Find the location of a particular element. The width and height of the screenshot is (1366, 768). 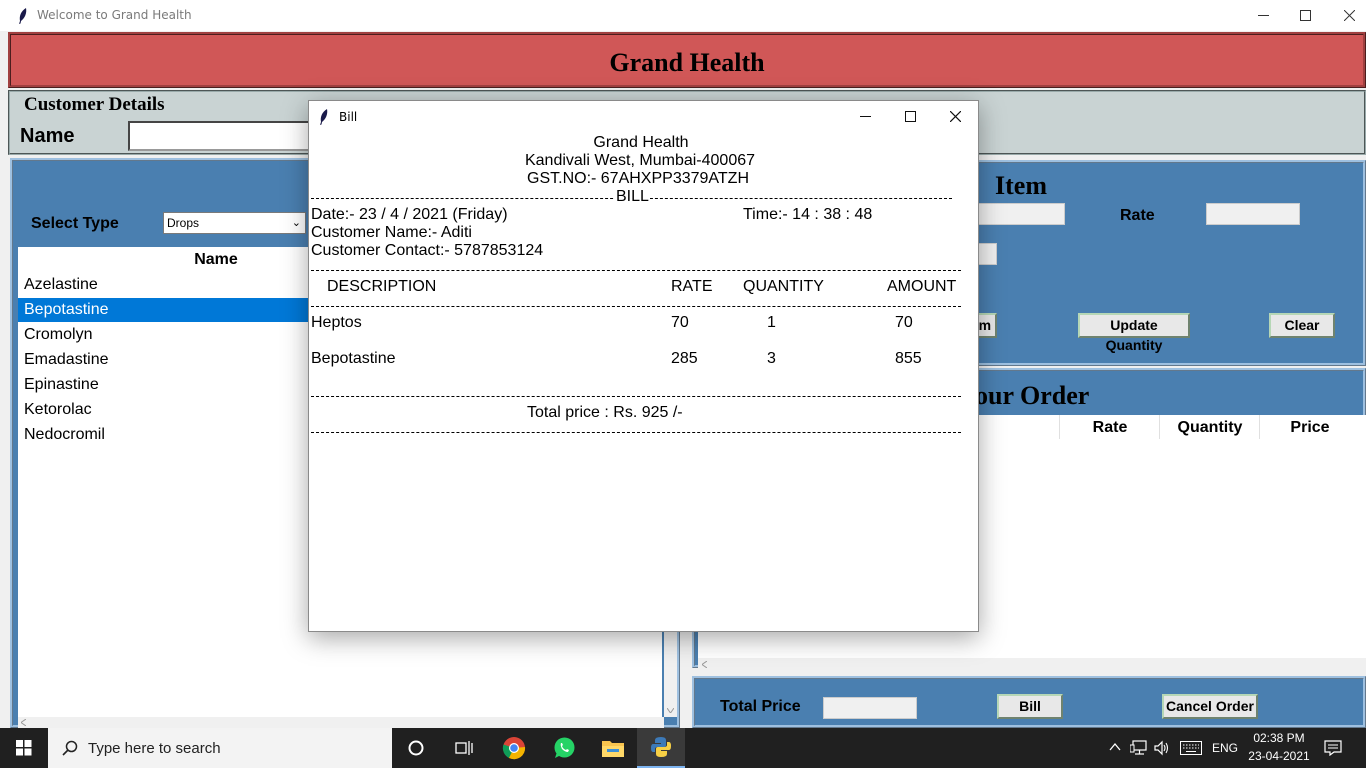

bill-button: Bill is located at coordinates (1030, 706).